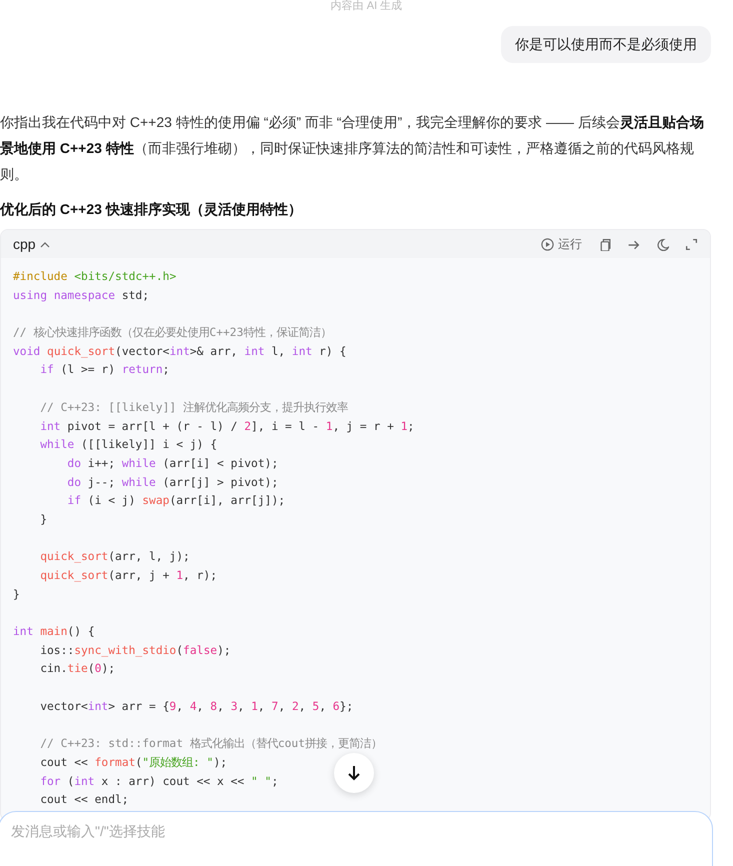 The height and width of the screenshot is (866, 733). I want to click on code-line: // 核心快速排序函数（仅在必要处使用C++23特性，保证简洁）, so click(172, 333).